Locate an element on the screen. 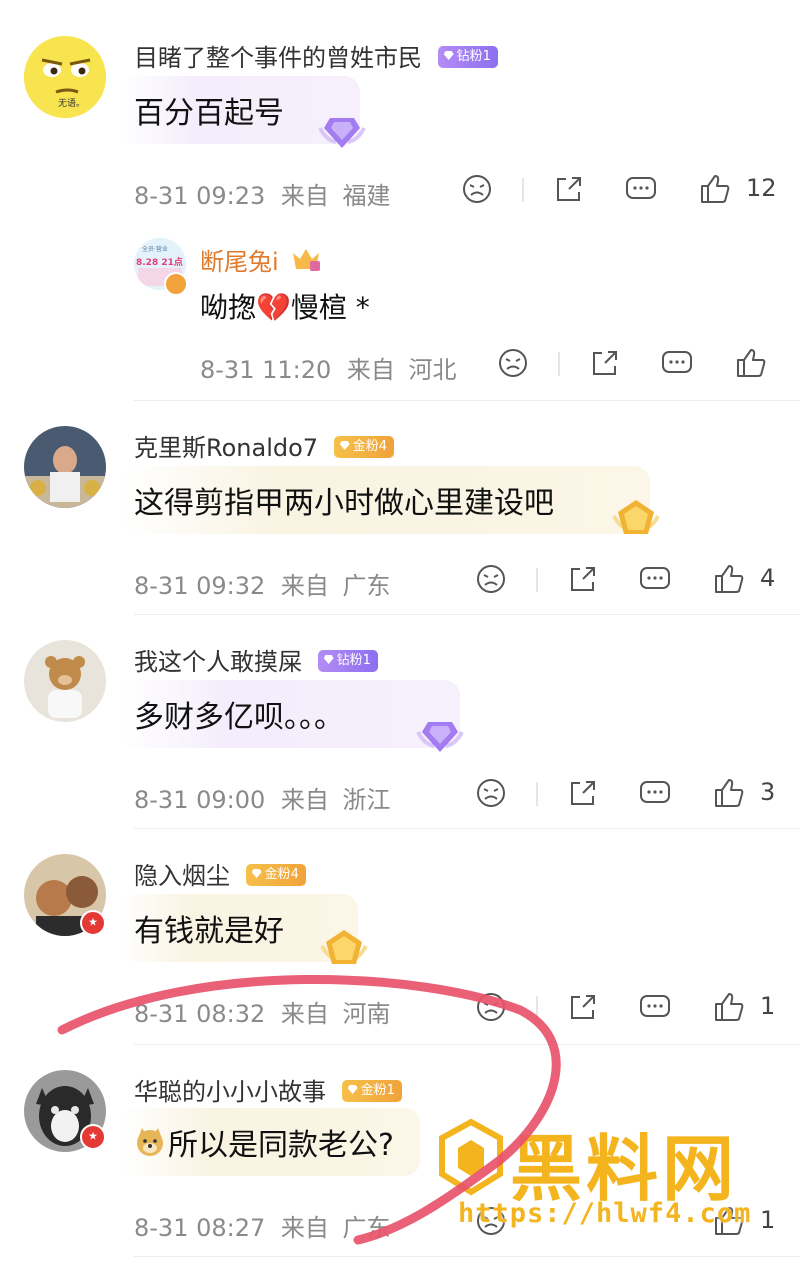 This screenshot has height=1261, width=800. comment-time: 8-31 09:00 is located at coordinates (200, 800).